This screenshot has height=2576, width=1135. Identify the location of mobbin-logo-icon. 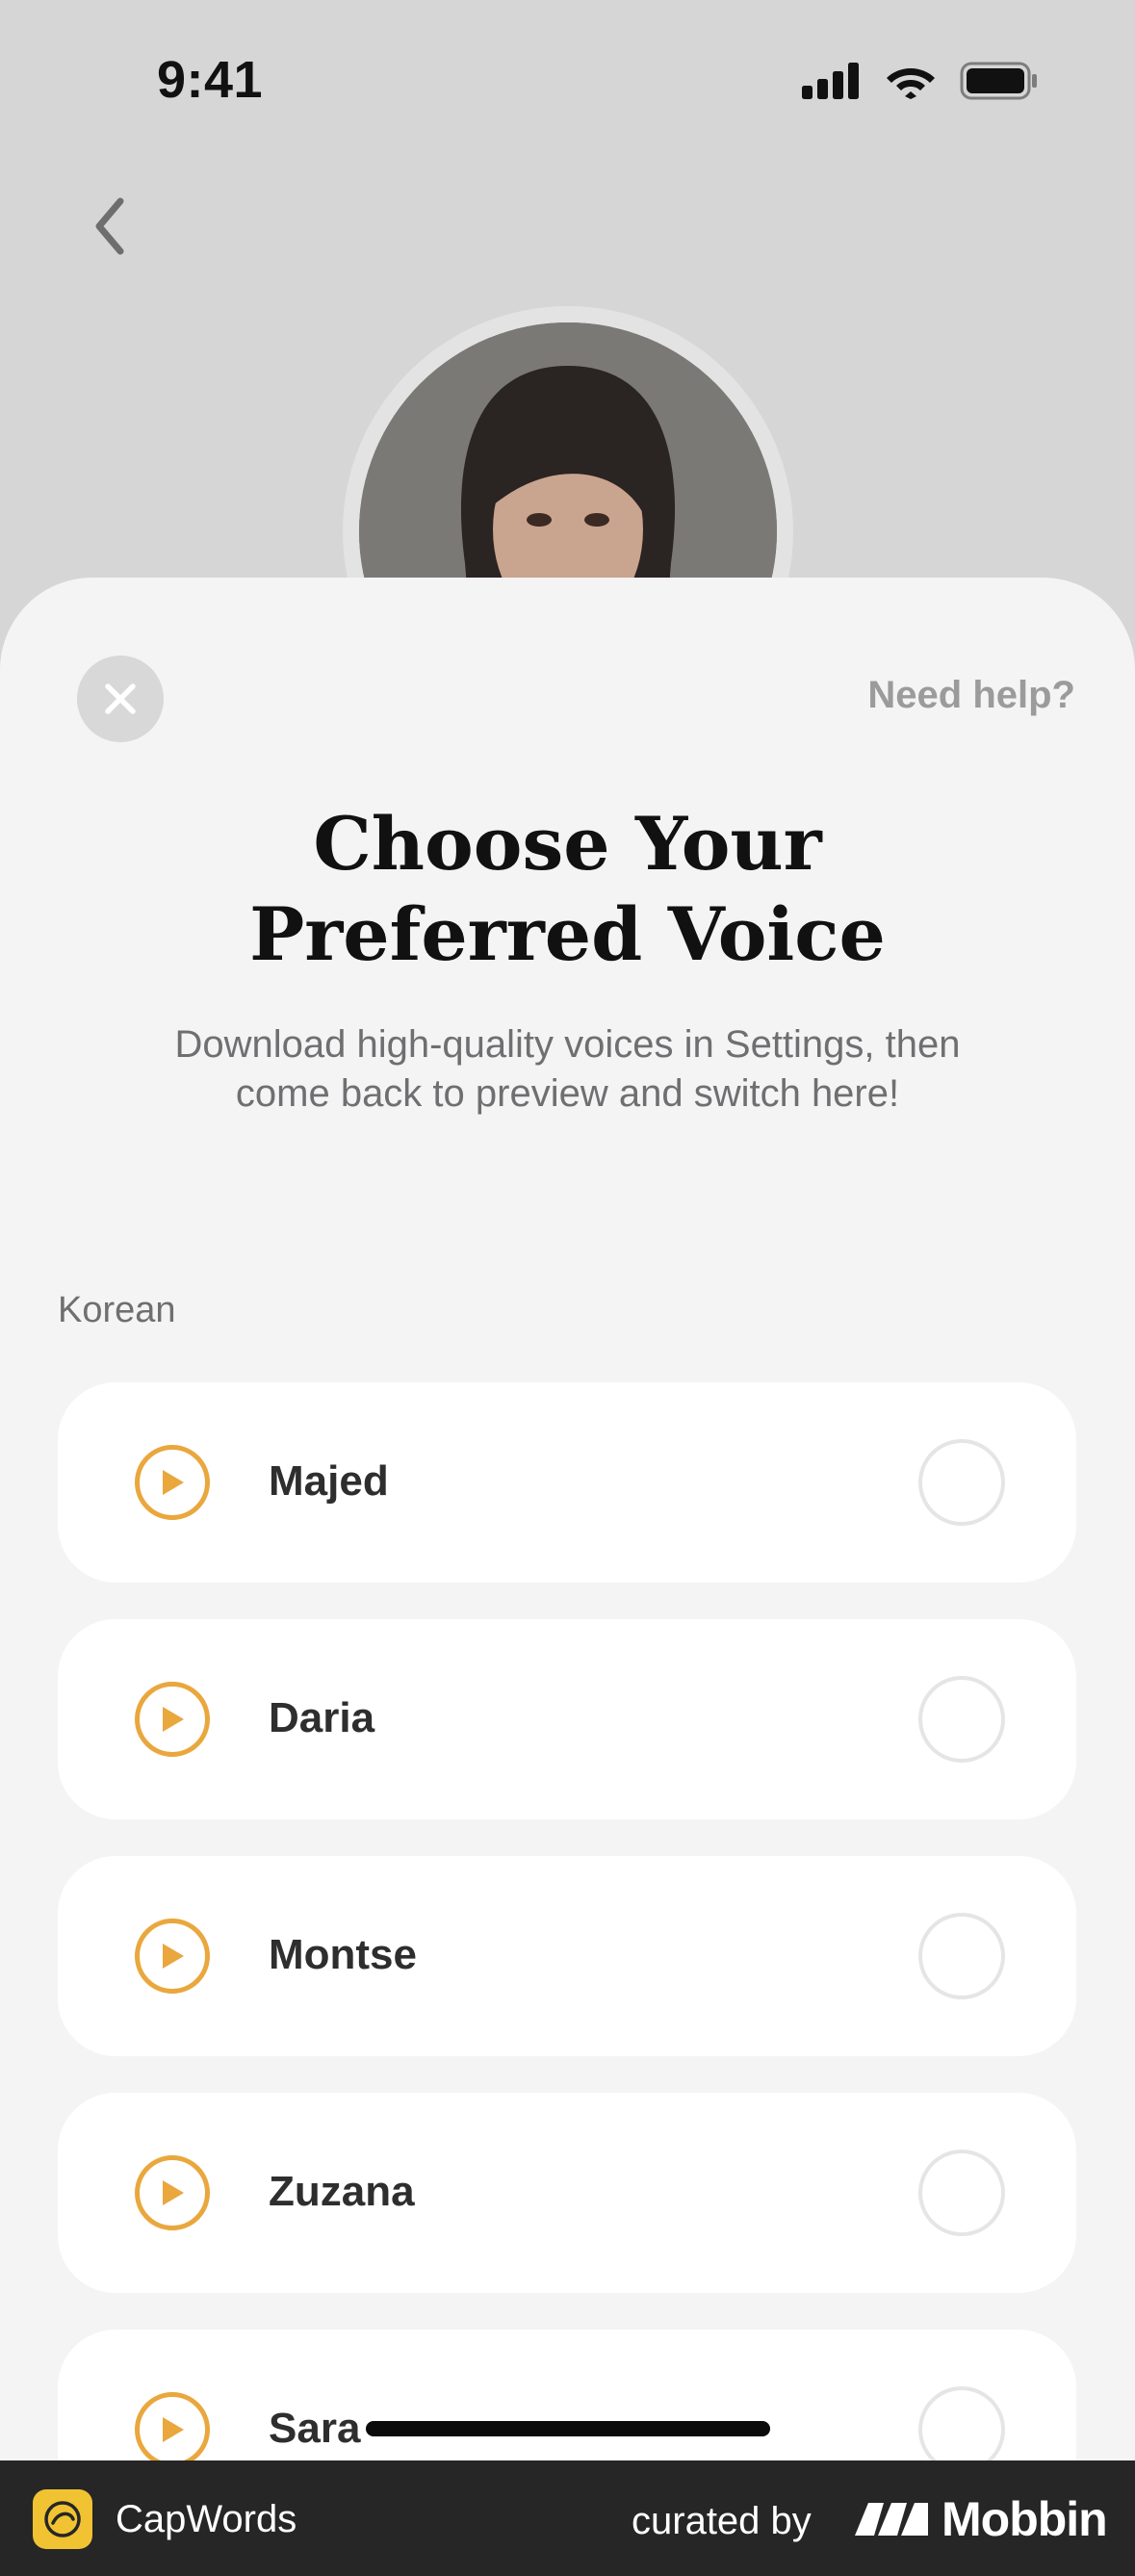
(891, 2520).